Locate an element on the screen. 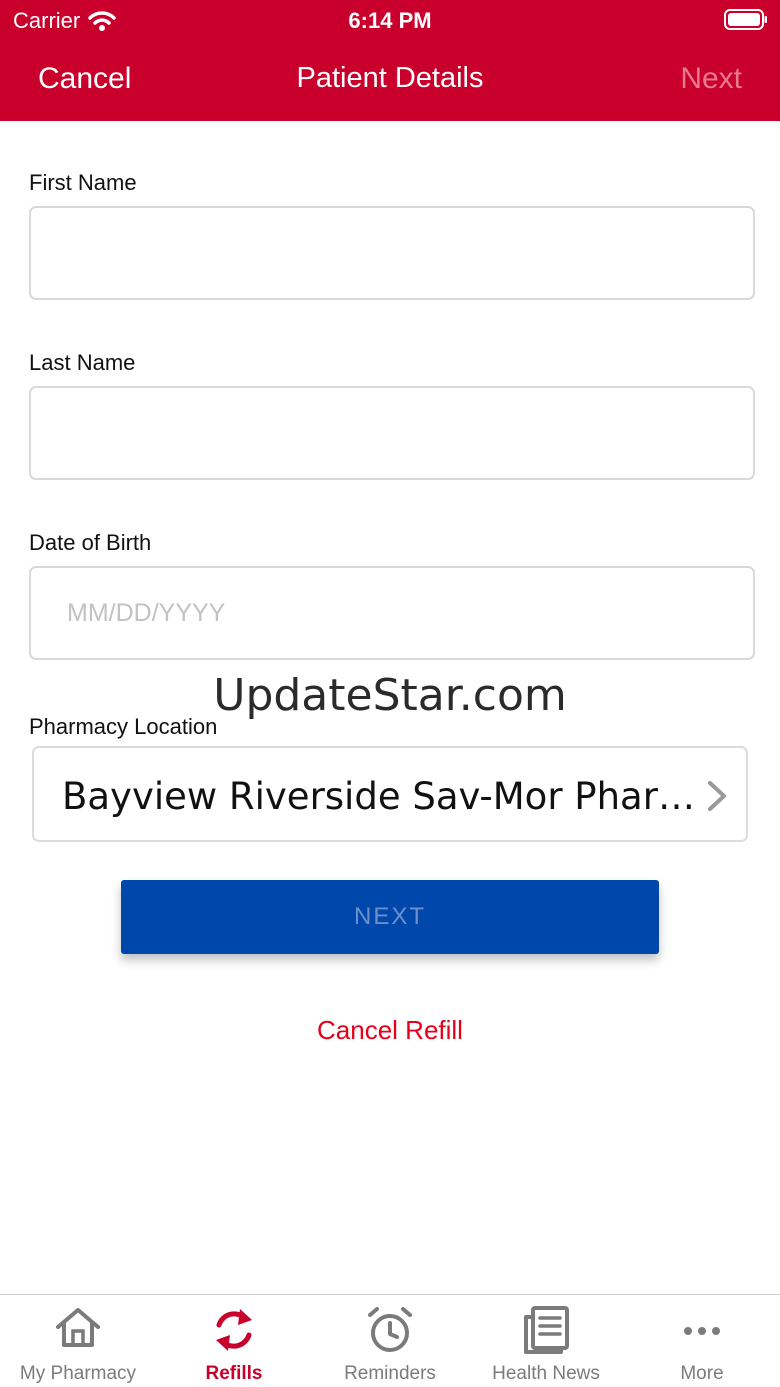  tab-more: More is located at coordinates (702, 1341).